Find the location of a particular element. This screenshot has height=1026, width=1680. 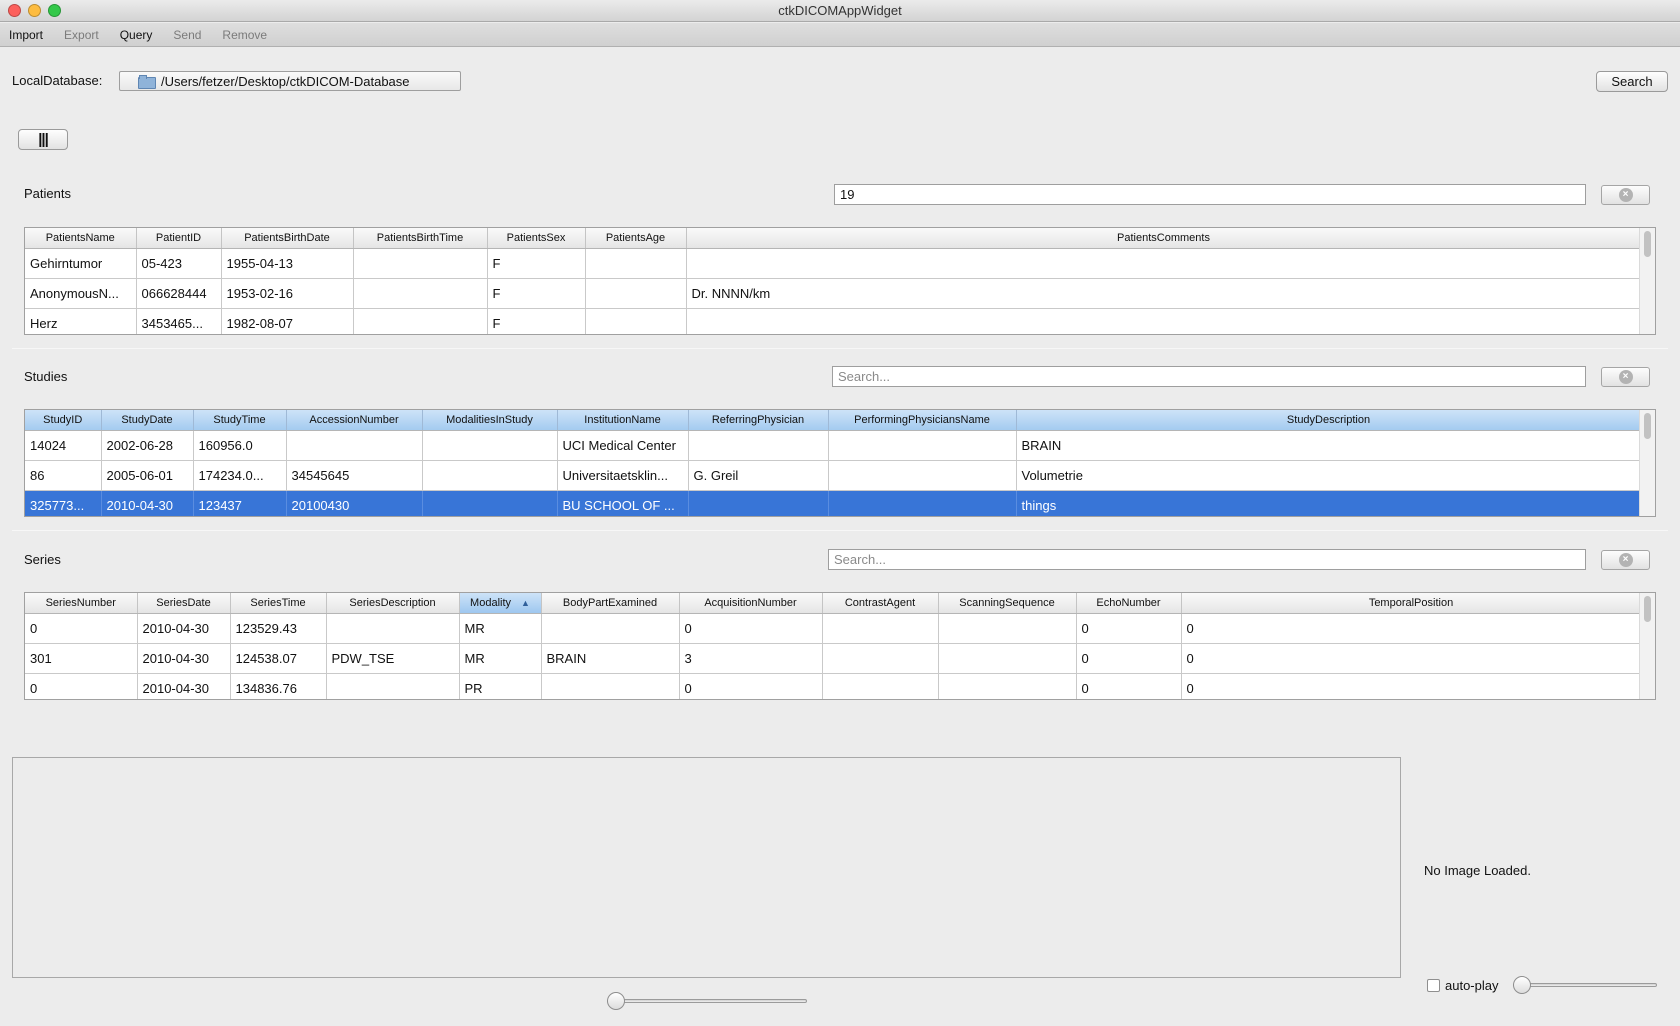

studies-column-header: StudyDate is located at coordinates (147, 420).